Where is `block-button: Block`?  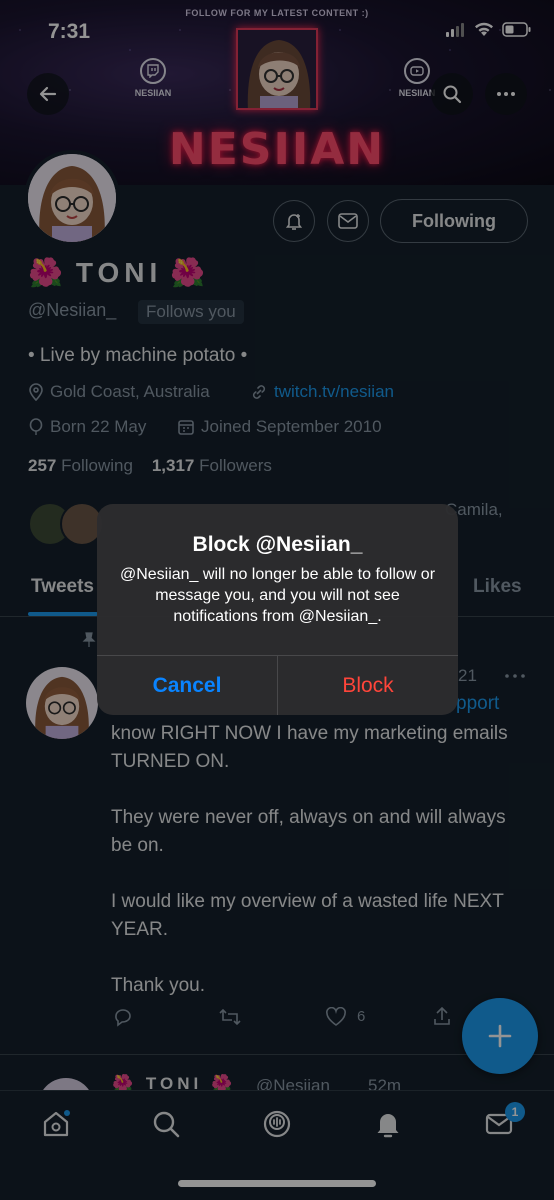
block-button: Block is located at coordinates (368, 685).